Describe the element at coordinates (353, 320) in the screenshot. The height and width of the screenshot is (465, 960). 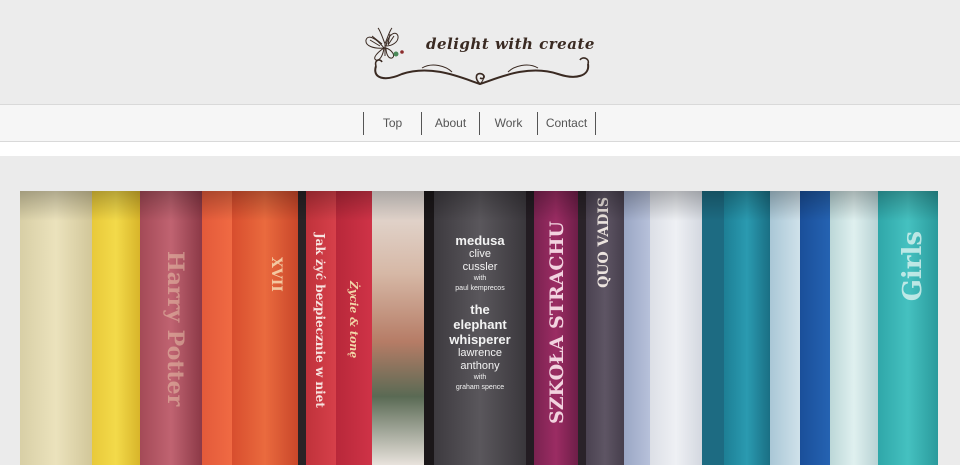
I see `book-title: Życie & tonę` at that location.